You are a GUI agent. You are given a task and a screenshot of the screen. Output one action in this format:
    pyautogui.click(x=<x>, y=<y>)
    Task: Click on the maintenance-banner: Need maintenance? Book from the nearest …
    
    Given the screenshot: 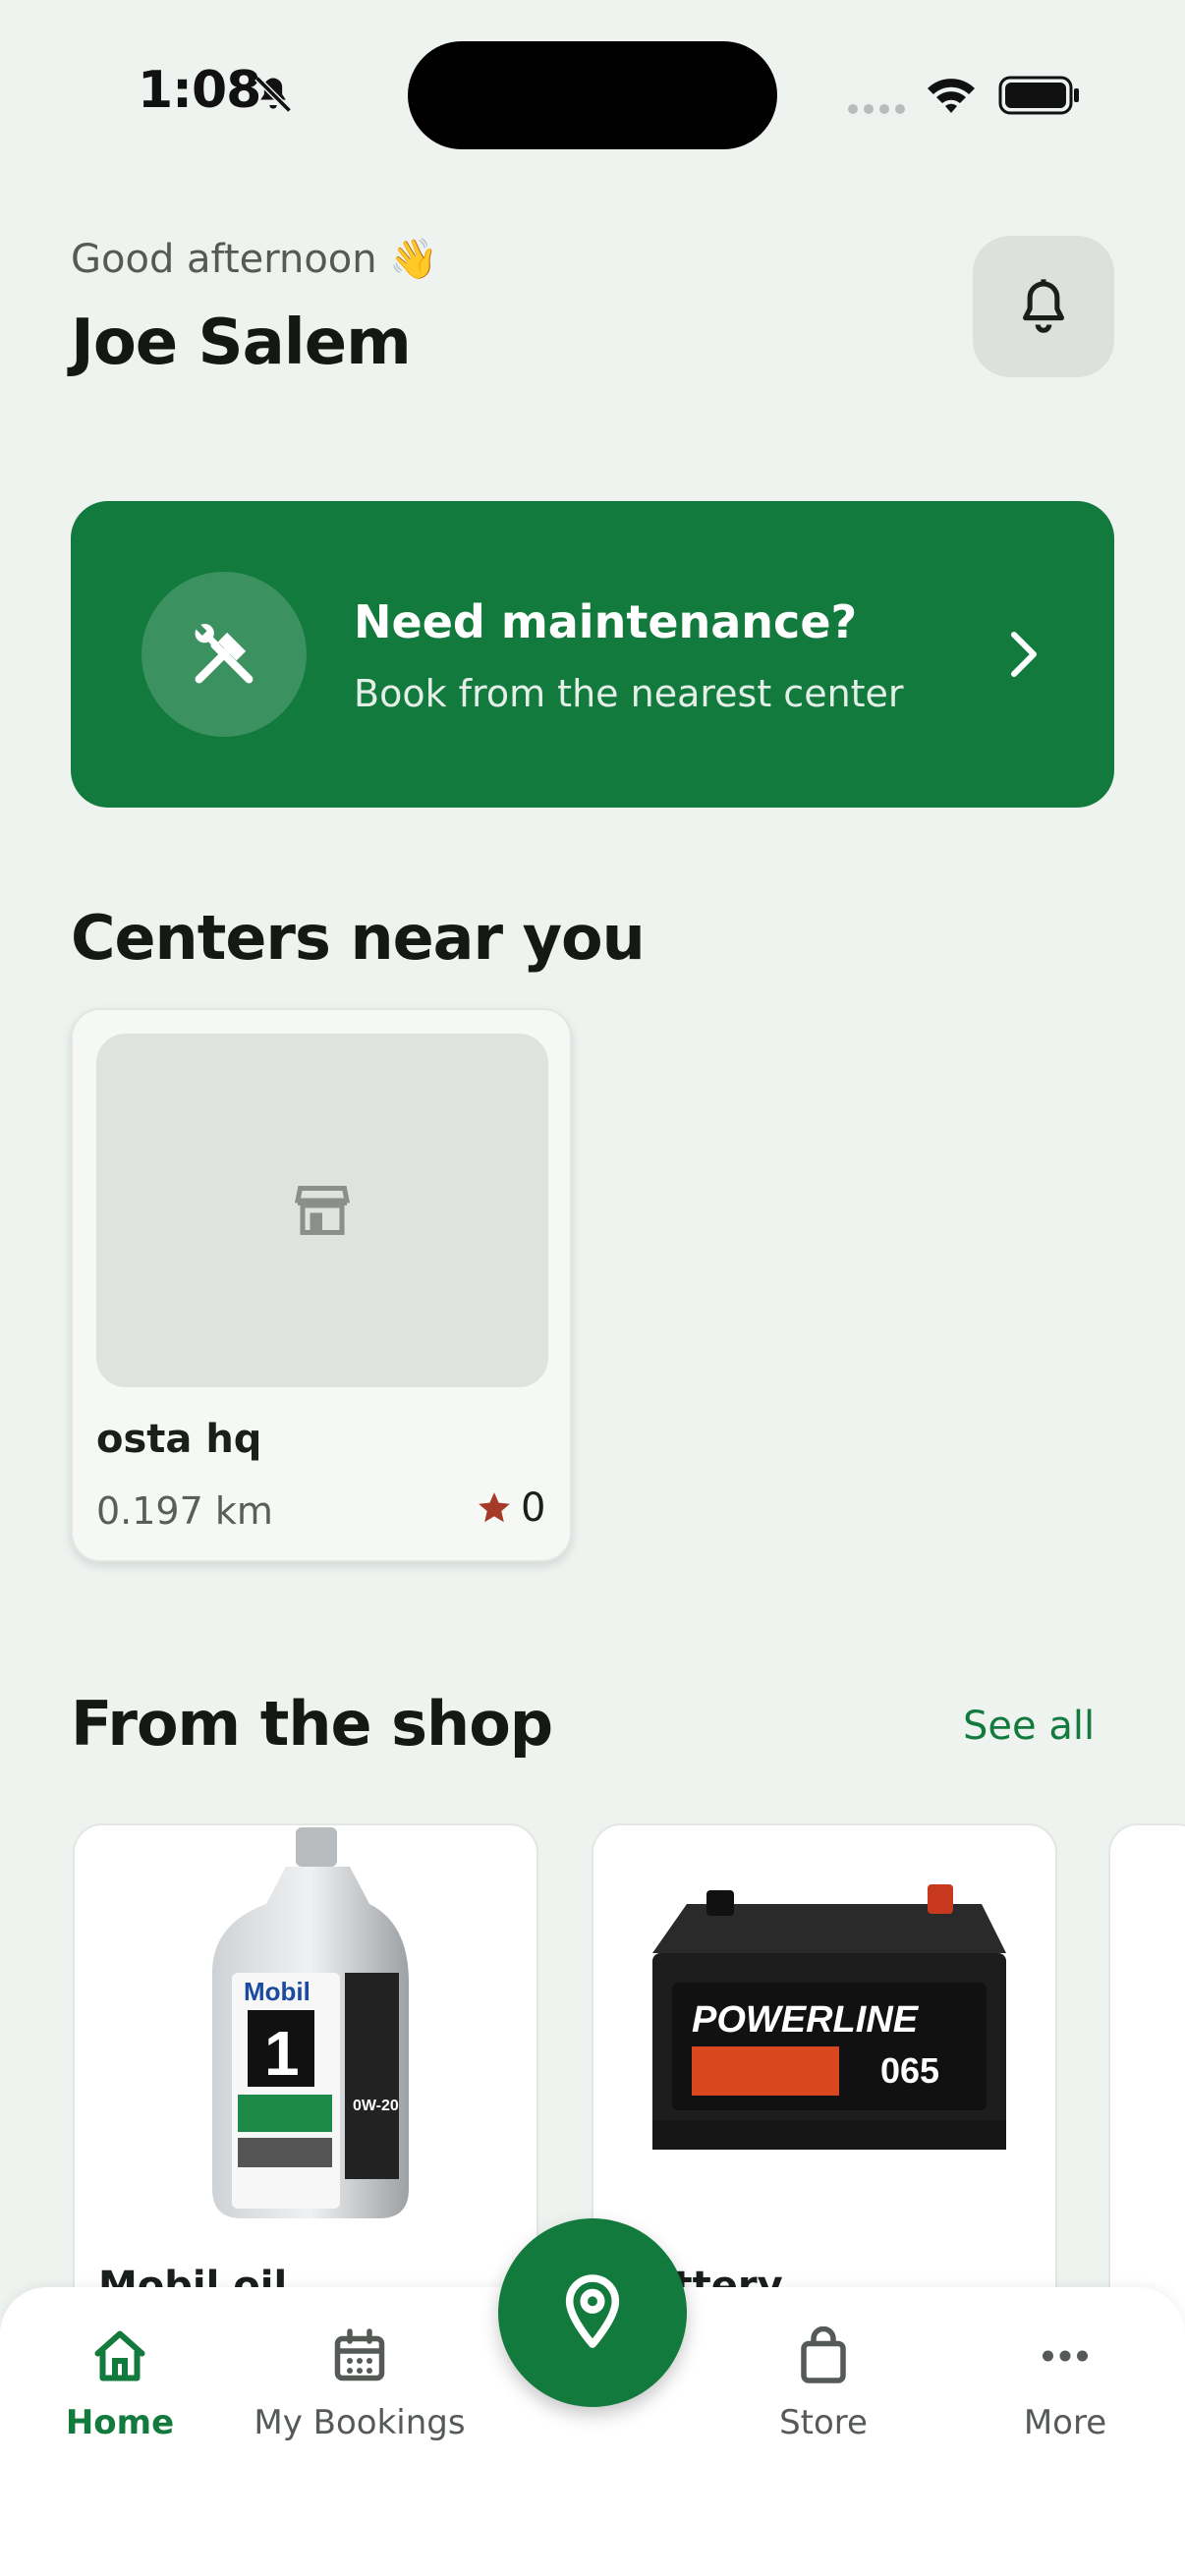 What is the action you would take?
    pyautogui.click(x=592, y=654)
    